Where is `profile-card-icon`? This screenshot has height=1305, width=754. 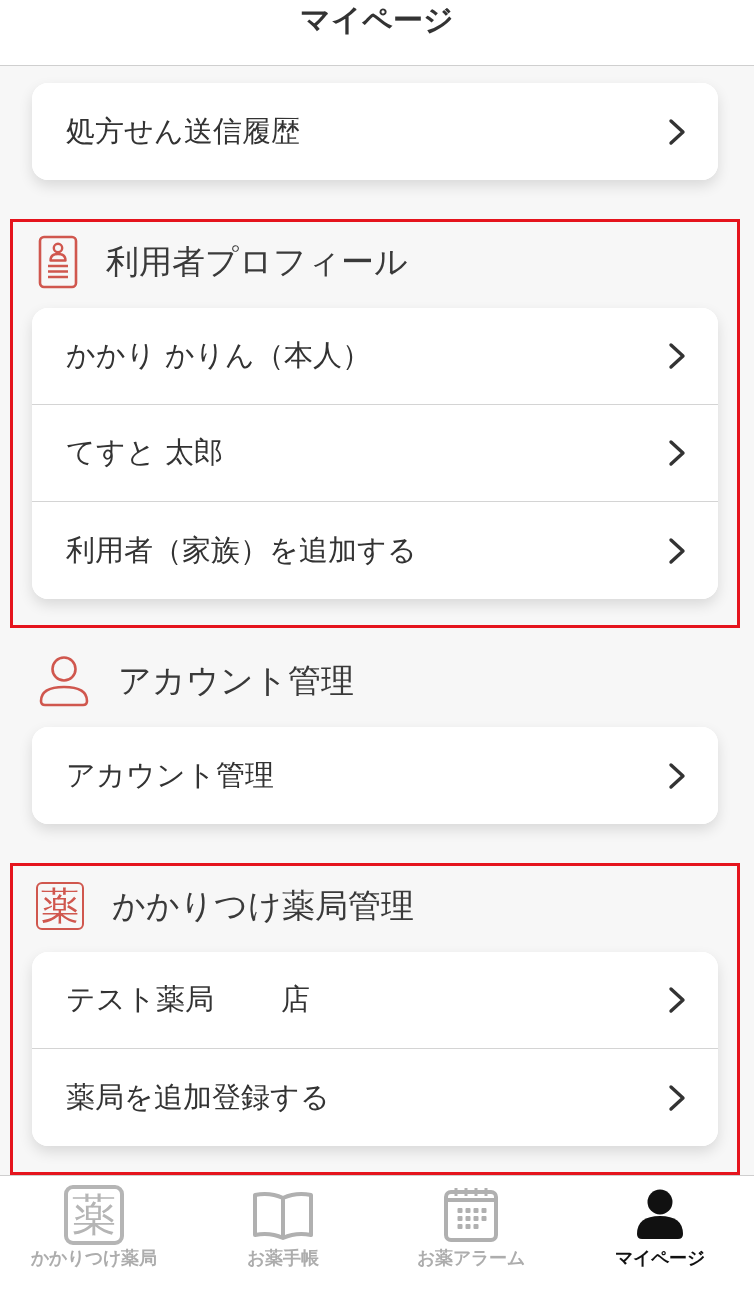 profile-card-icon is located at coordinates (58, 262).